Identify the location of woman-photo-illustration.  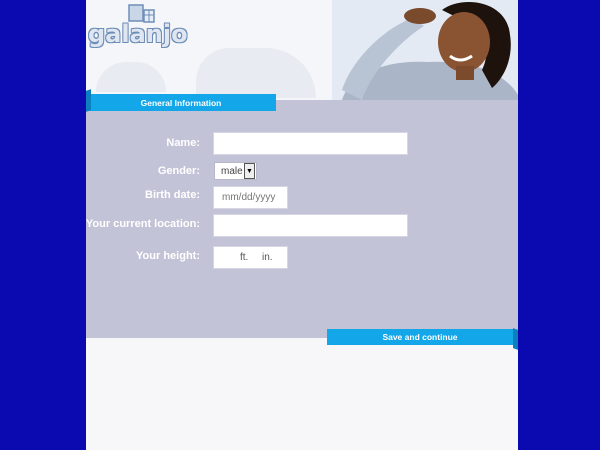
(425, 50).